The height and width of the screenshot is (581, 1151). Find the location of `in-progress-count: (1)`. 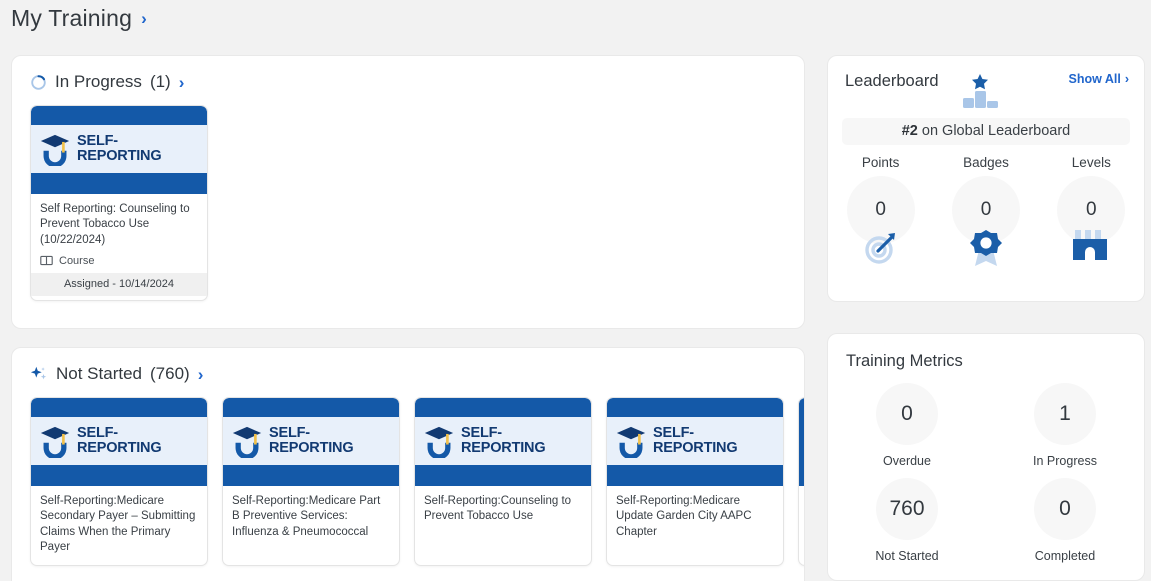

in-progress-count: (1) is located at coordinates (160, 81).